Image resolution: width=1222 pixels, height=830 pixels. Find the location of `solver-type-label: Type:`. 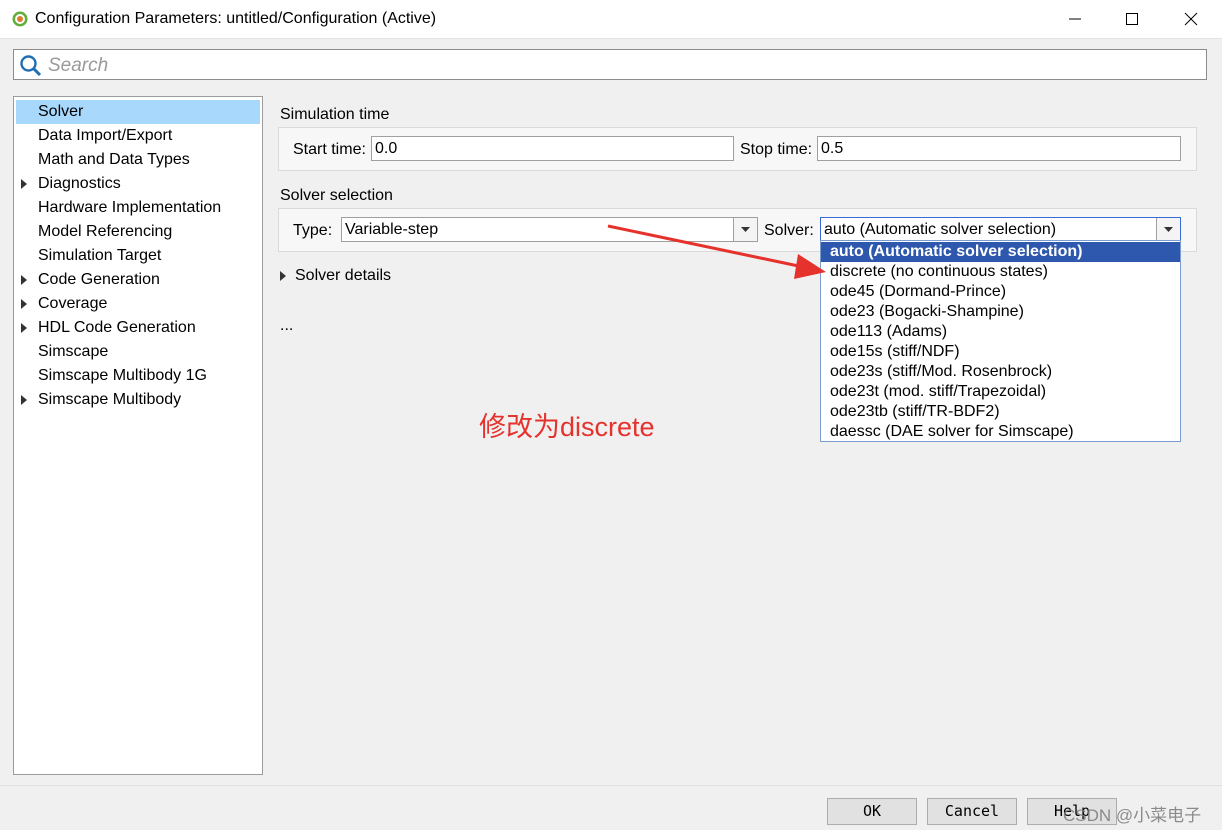

solver-type-label: Type: is located at coordinates (313, 230).